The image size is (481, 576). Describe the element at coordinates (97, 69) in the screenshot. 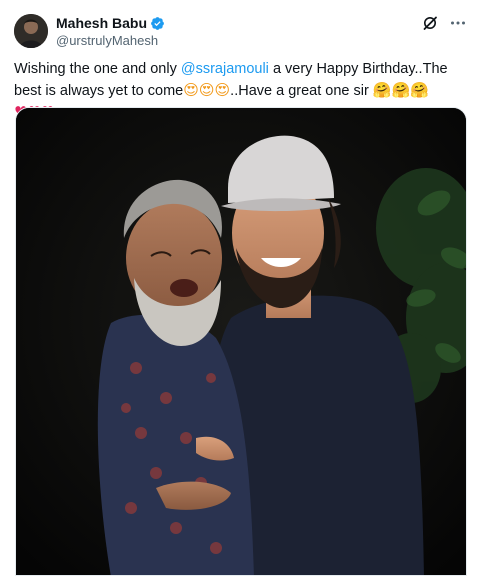

I see `tweet-text-part1: Wishing the one and only` at that location.